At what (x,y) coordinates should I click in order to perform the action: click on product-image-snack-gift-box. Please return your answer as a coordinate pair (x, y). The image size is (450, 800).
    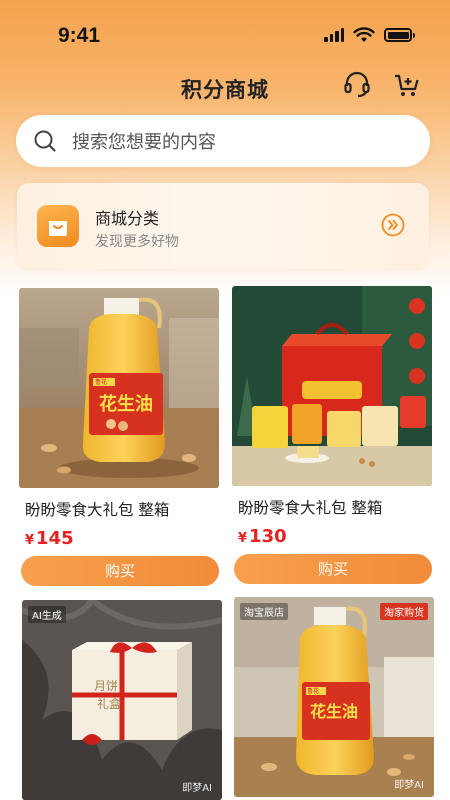
    Looking at the image, I should click on (332, 386).